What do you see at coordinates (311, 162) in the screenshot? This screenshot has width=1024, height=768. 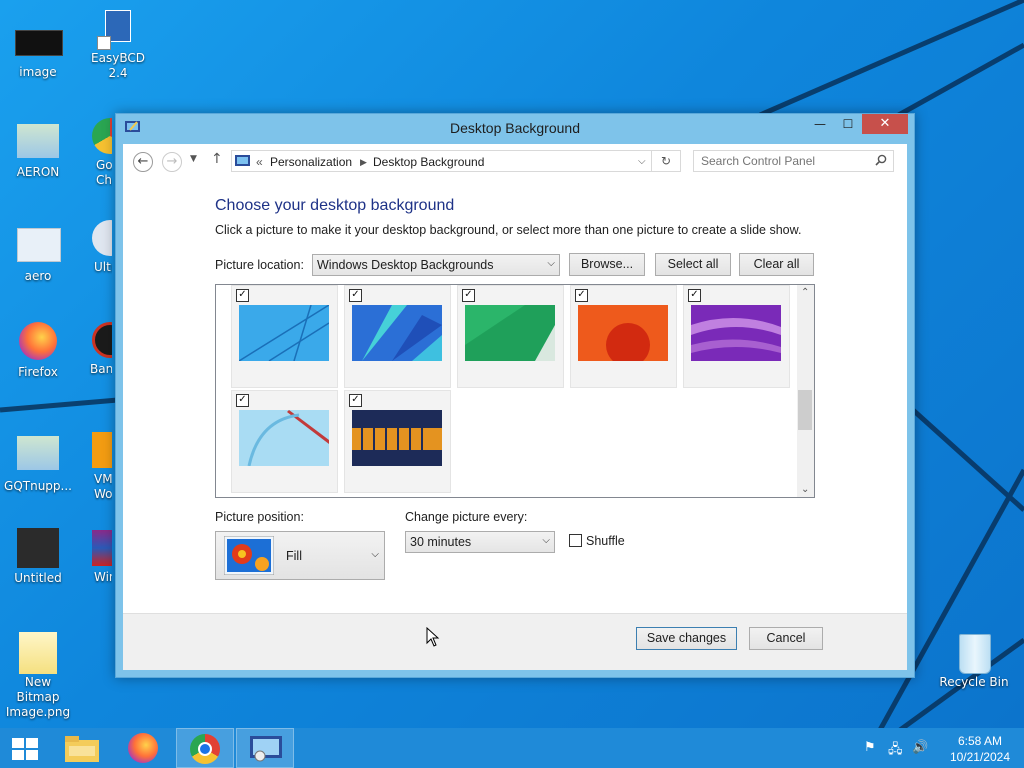 I see `breadcrumb-personalization: Personalization` at bounding box center [311, 162].